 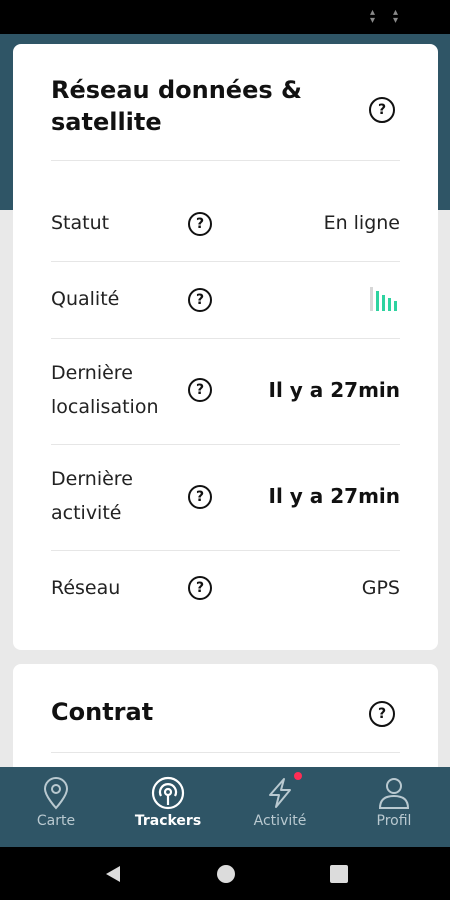 I want to click on row-value-statut: En ligne, so click(x=361, y=223).